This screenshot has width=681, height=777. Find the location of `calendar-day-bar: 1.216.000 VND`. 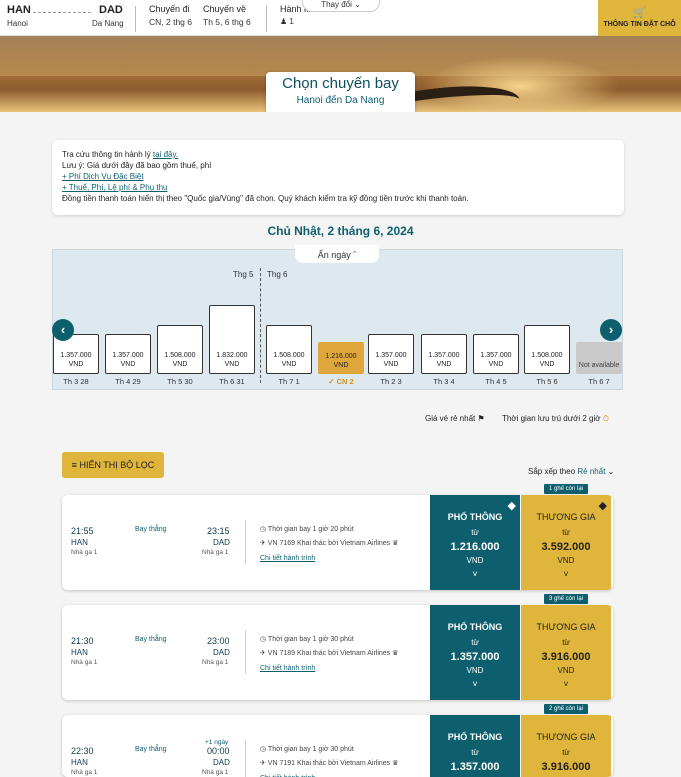

calendar-day-bar: 1.216.000 VND is located at coordinates (341, 358).